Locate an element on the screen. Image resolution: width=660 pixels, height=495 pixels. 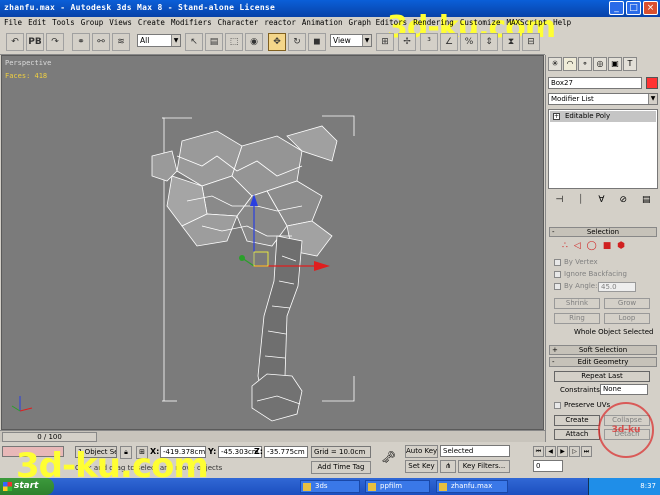
menu-customize: Customize is located at coordinates (480, 23).